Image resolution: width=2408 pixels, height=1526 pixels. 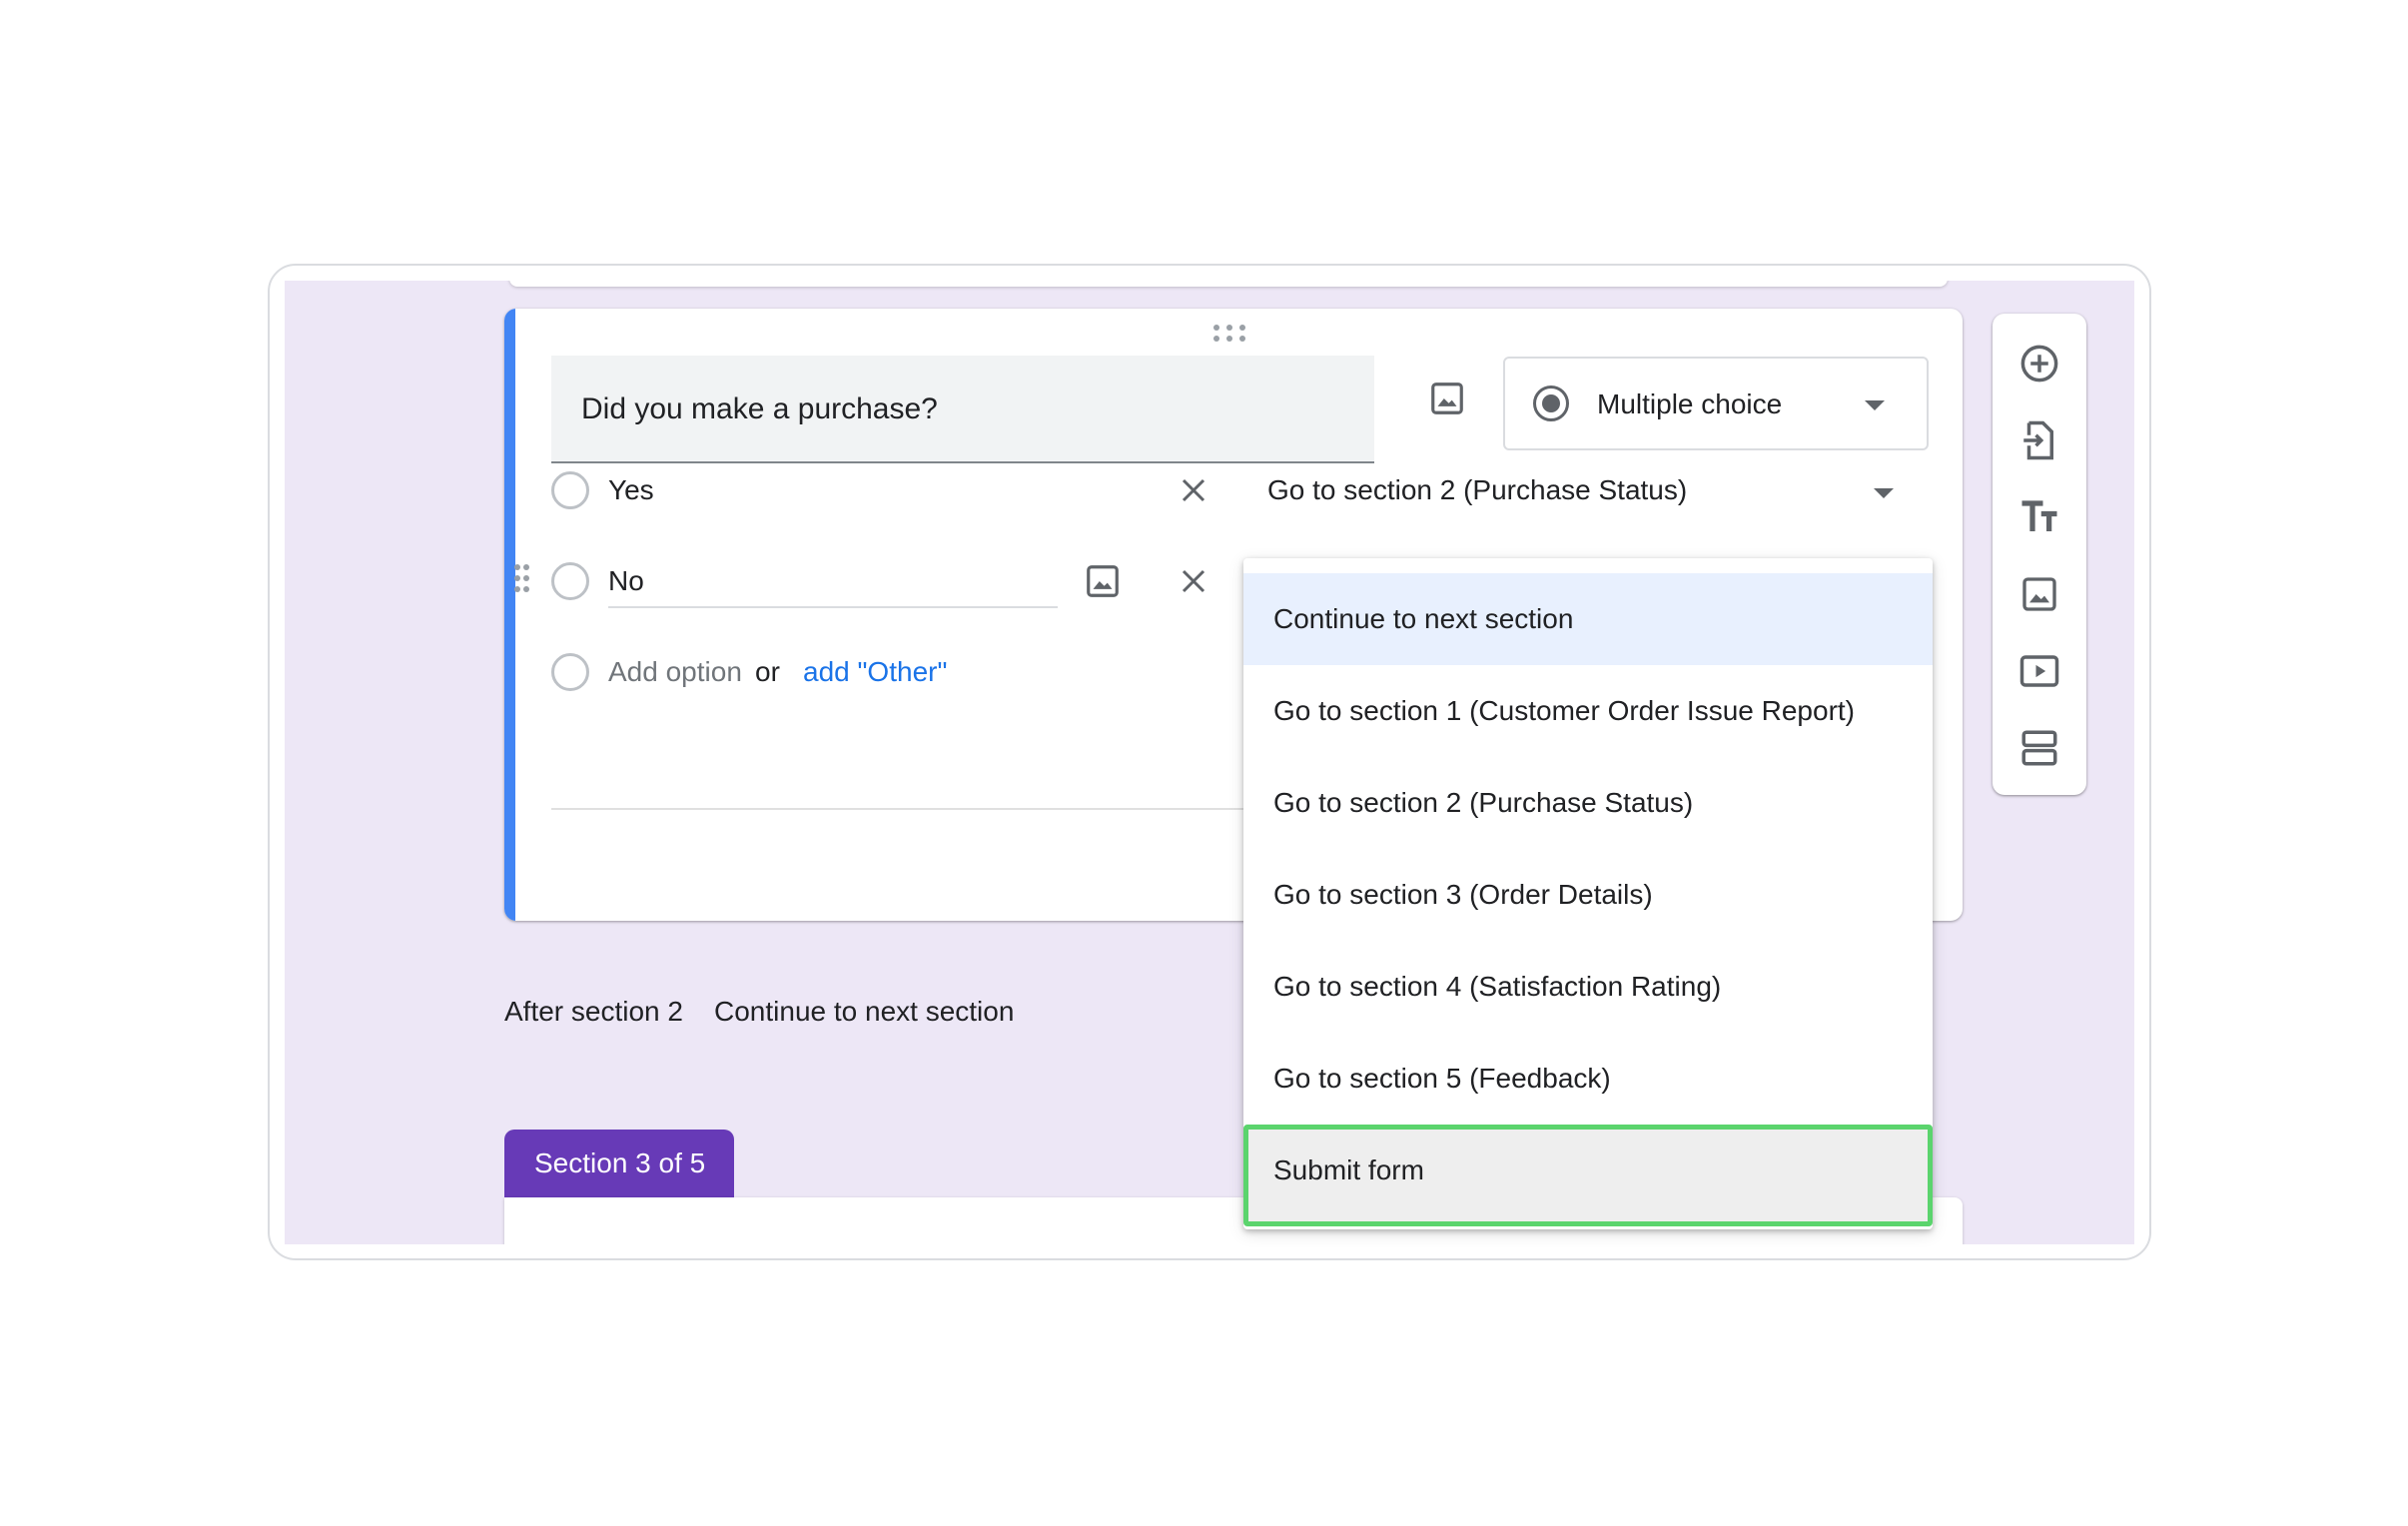 What do you see at coordinates (1588, 1175) in the screenshot?
I see `menu-item-submit-form: Submit form` at bounding box center [1588, 1175].